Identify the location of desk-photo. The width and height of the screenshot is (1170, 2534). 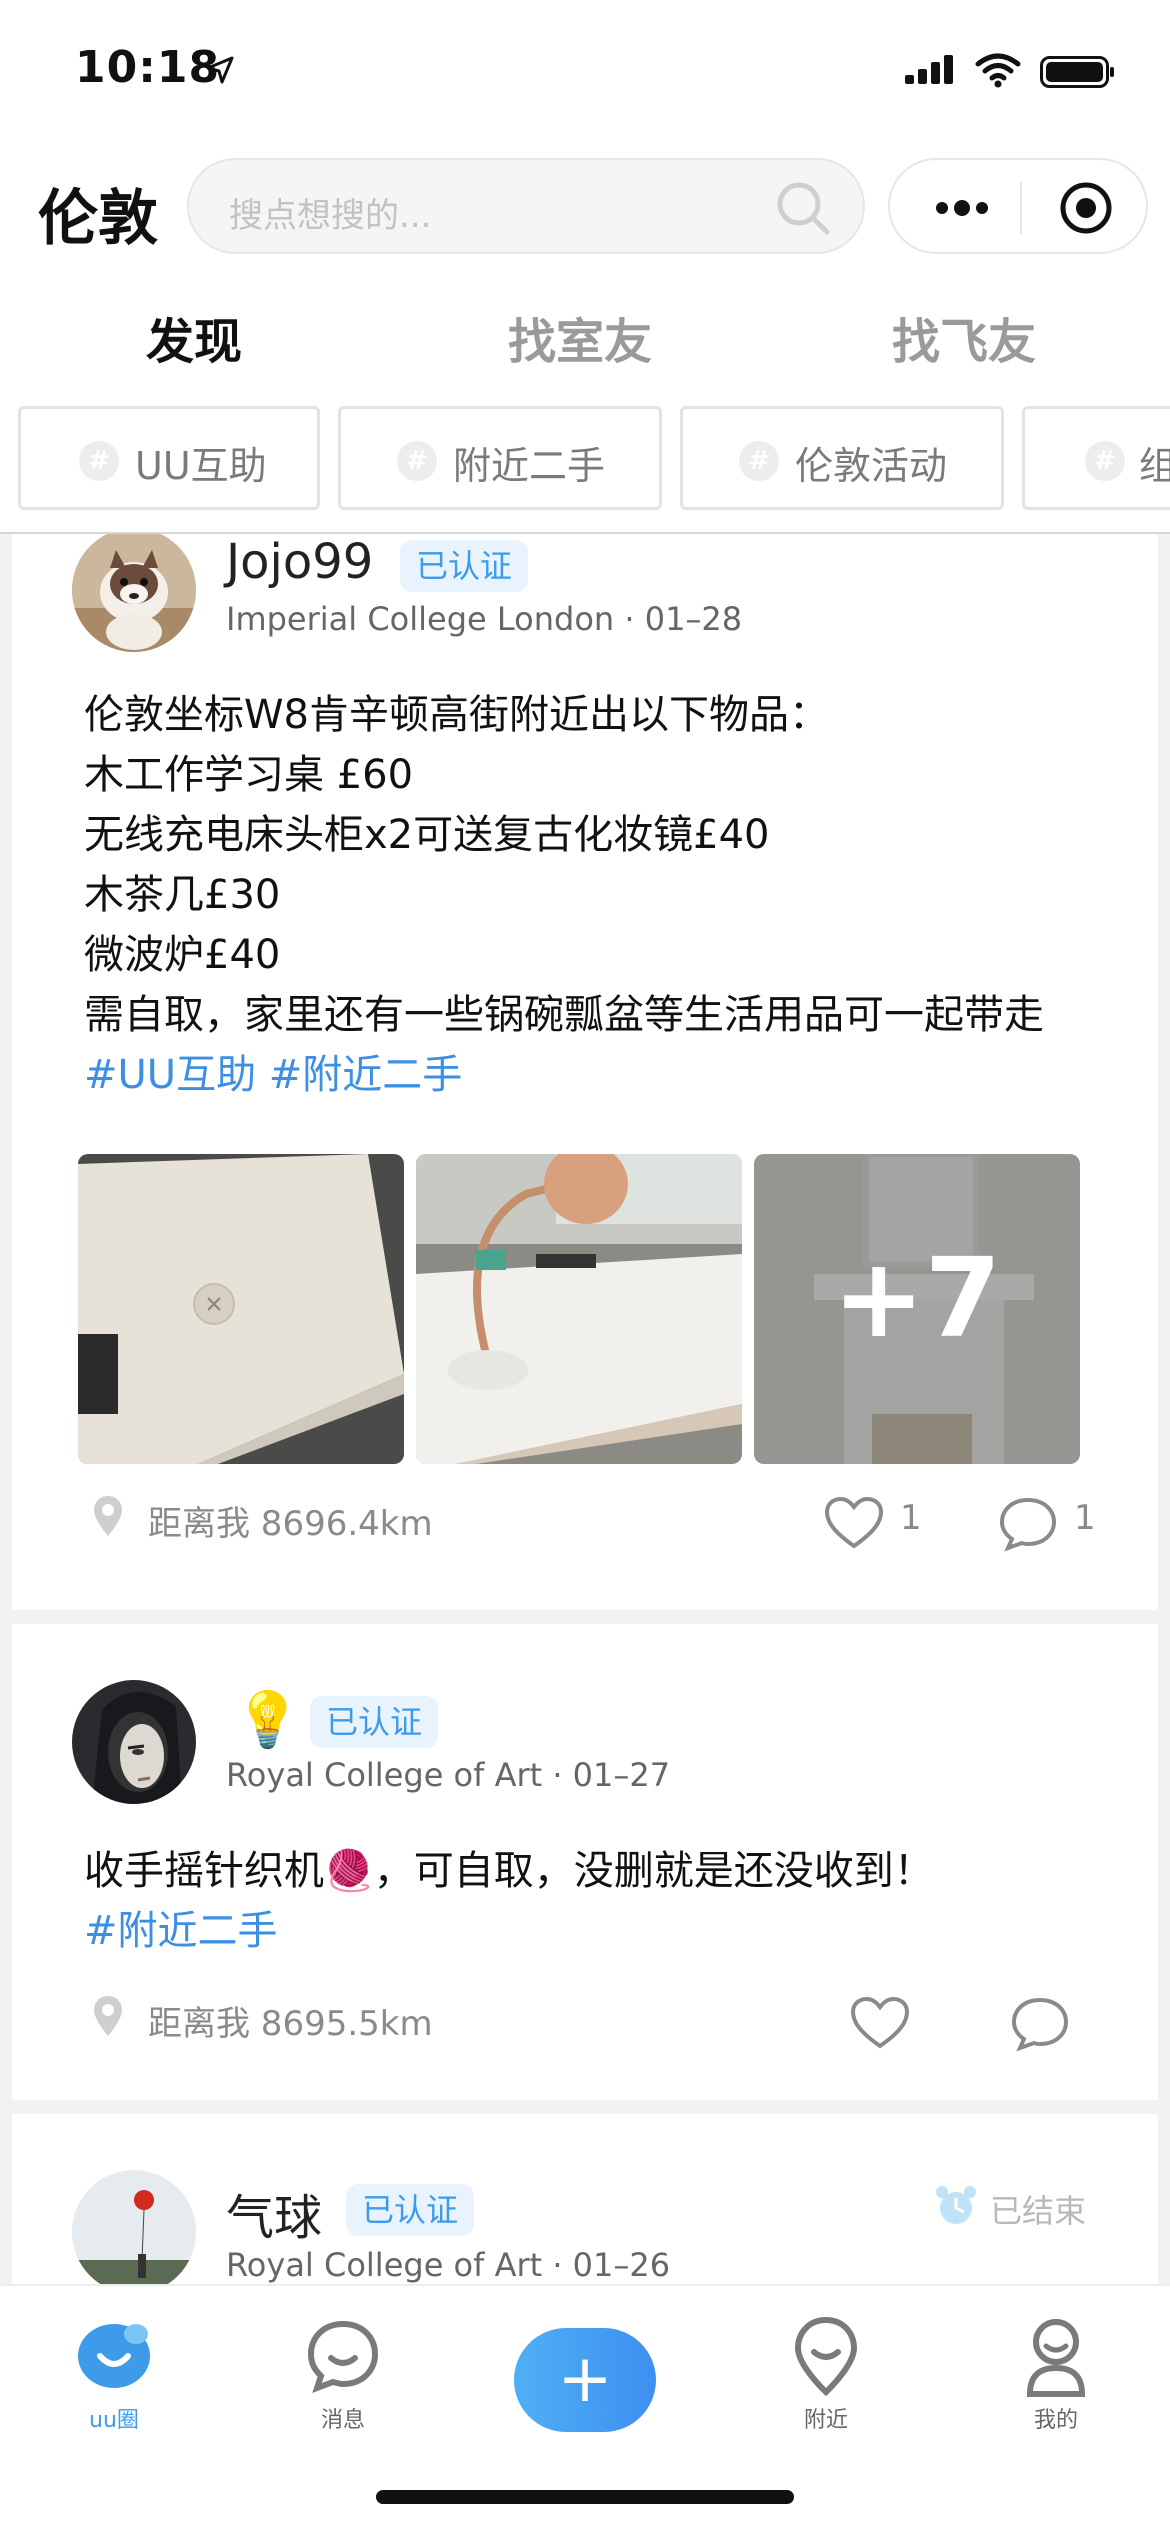
(241, 1309).